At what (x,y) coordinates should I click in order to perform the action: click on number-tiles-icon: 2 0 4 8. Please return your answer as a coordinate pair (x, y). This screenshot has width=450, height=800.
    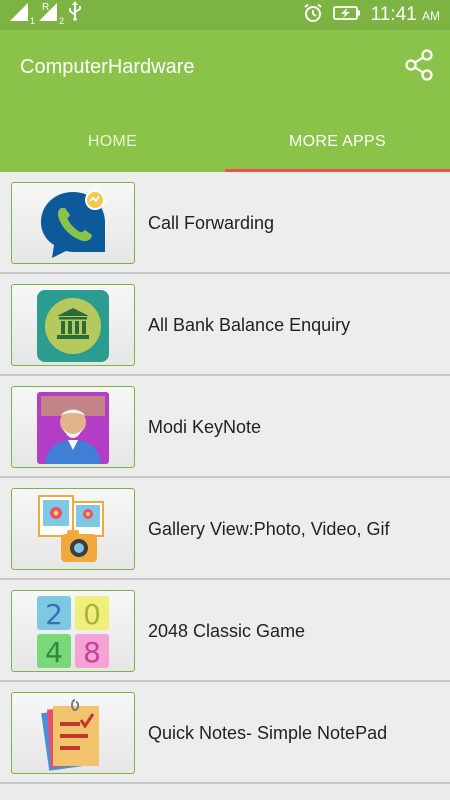
    Looking at the image, I should click on (73, 632).